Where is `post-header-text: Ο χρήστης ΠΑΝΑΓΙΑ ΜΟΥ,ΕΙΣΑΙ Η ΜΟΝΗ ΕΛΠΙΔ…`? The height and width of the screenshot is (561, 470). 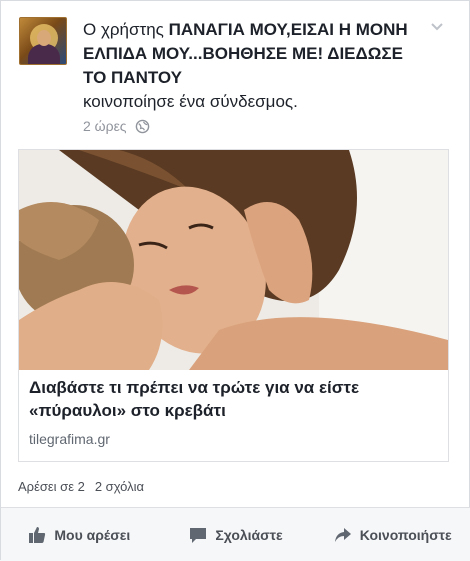
post-header-text: Ο χρήστης ΠΑΝΑΓΙΑ ΜΟΥ,ΕΙΣΑΙ Η ΜΟΝΗ ΕΛΠΙΔ… is located at coordinates (253, 66).